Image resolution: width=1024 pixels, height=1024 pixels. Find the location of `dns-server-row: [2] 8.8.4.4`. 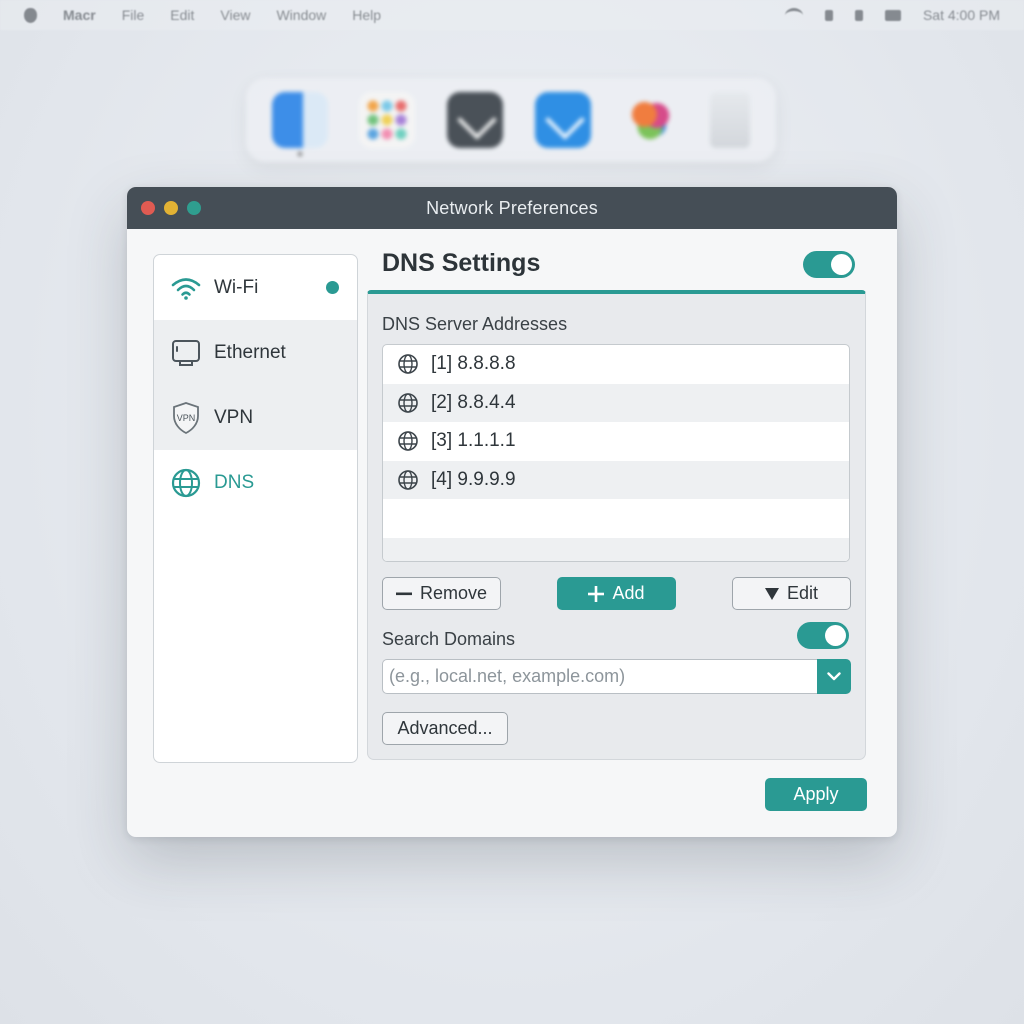

dns-server-row: [2] 8.8.4.4 is located at coordinates (616, 402).